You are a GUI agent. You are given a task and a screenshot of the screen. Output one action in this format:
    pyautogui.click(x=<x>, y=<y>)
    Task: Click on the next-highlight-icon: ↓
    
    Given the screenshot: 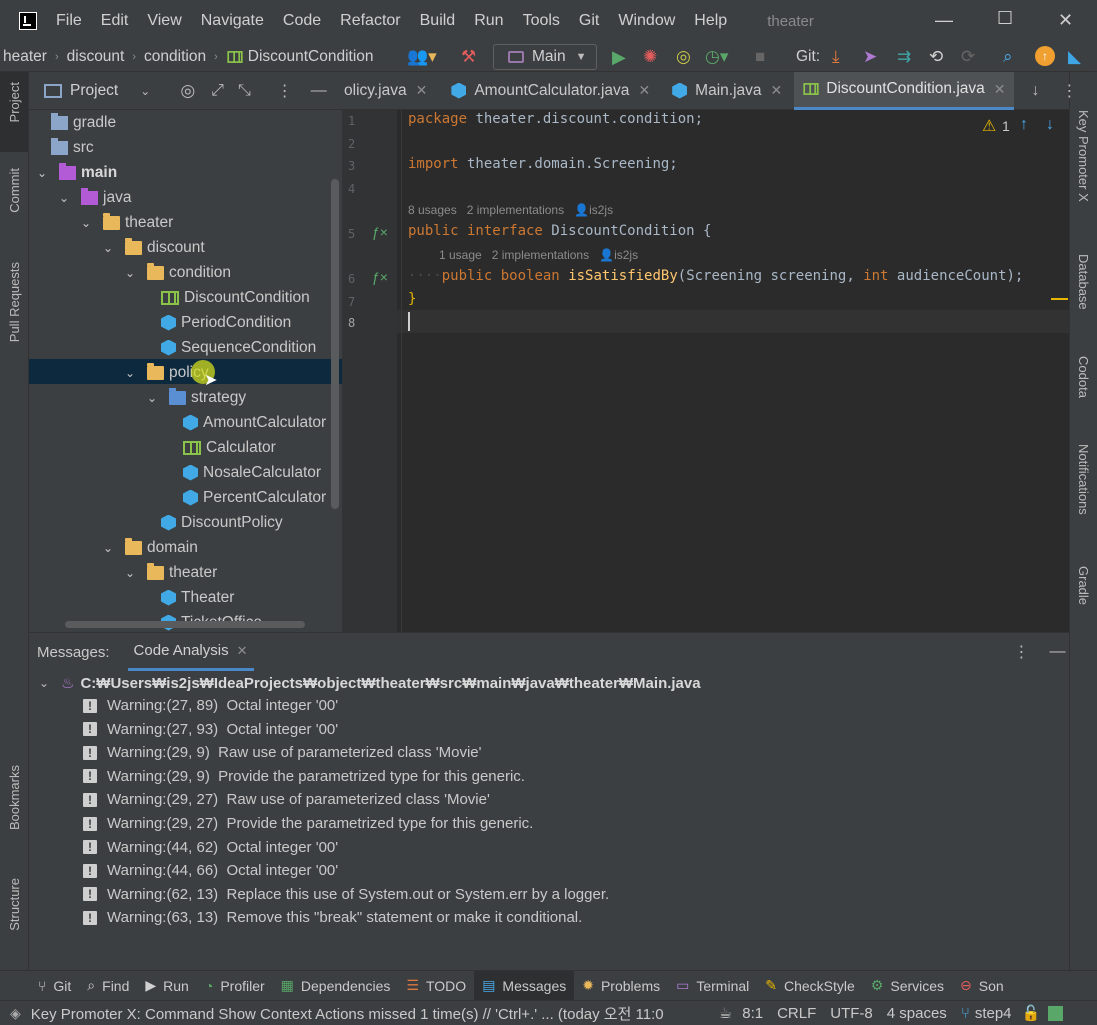 What is the action you would take?
    pyautogui.click(x=1050, y=125)
    